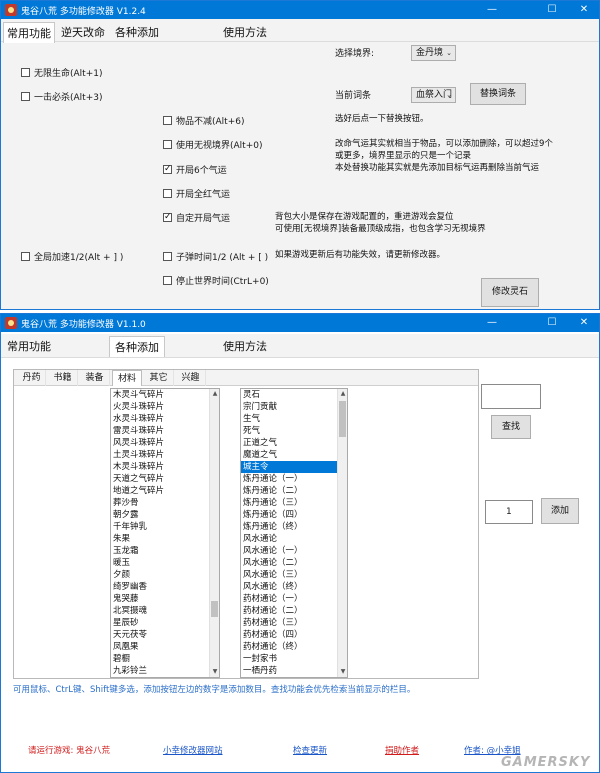  I want to click on list-item: 木灵斗珠碎片, so click(165, 467).